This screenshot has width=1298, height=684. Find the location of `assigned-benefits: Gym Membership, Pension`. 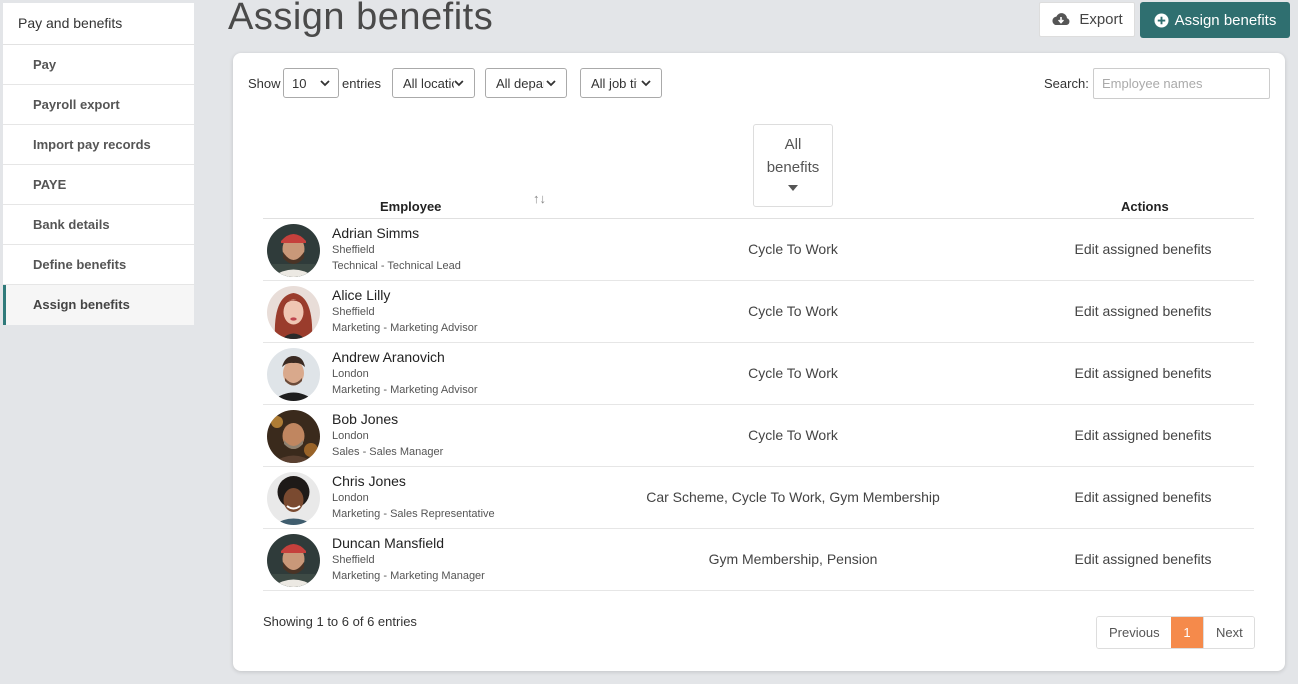

assigned-benefits: Gym Membership, Pension is located at coordinates (793, 559).